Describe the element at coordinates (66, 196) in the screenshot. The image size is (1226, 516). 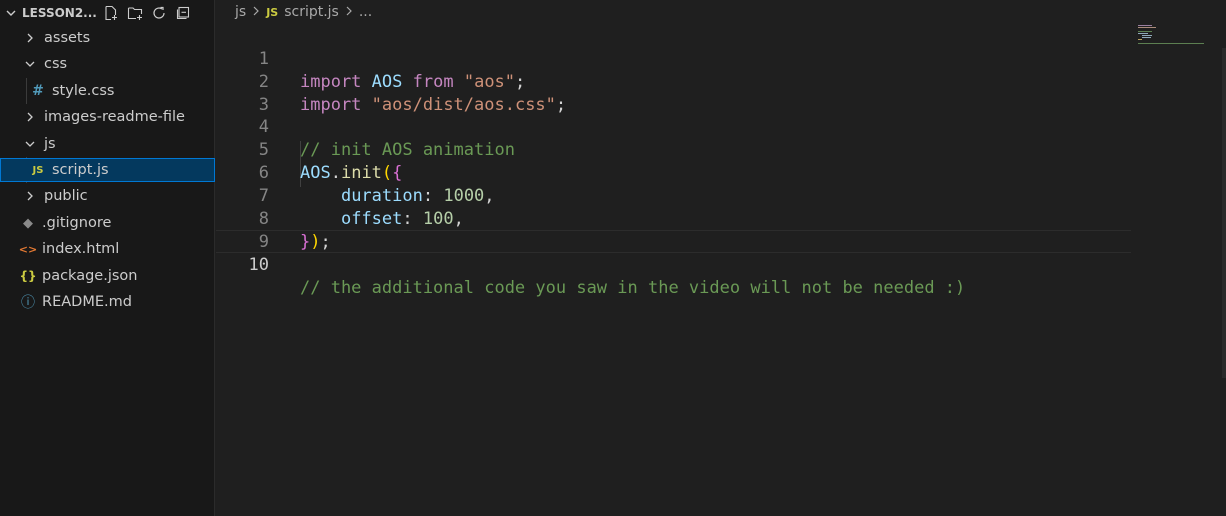
I see `tree-item-label: public` at that location.